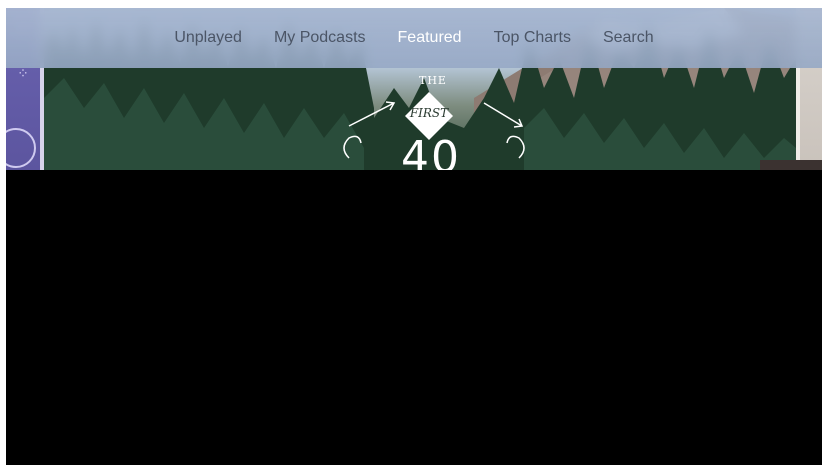 This screenshot has height=465, width=822. Describe the element at coordinates (532, 38) in the screenshot. I see `tab-top-charts: Top Charts` at that location.